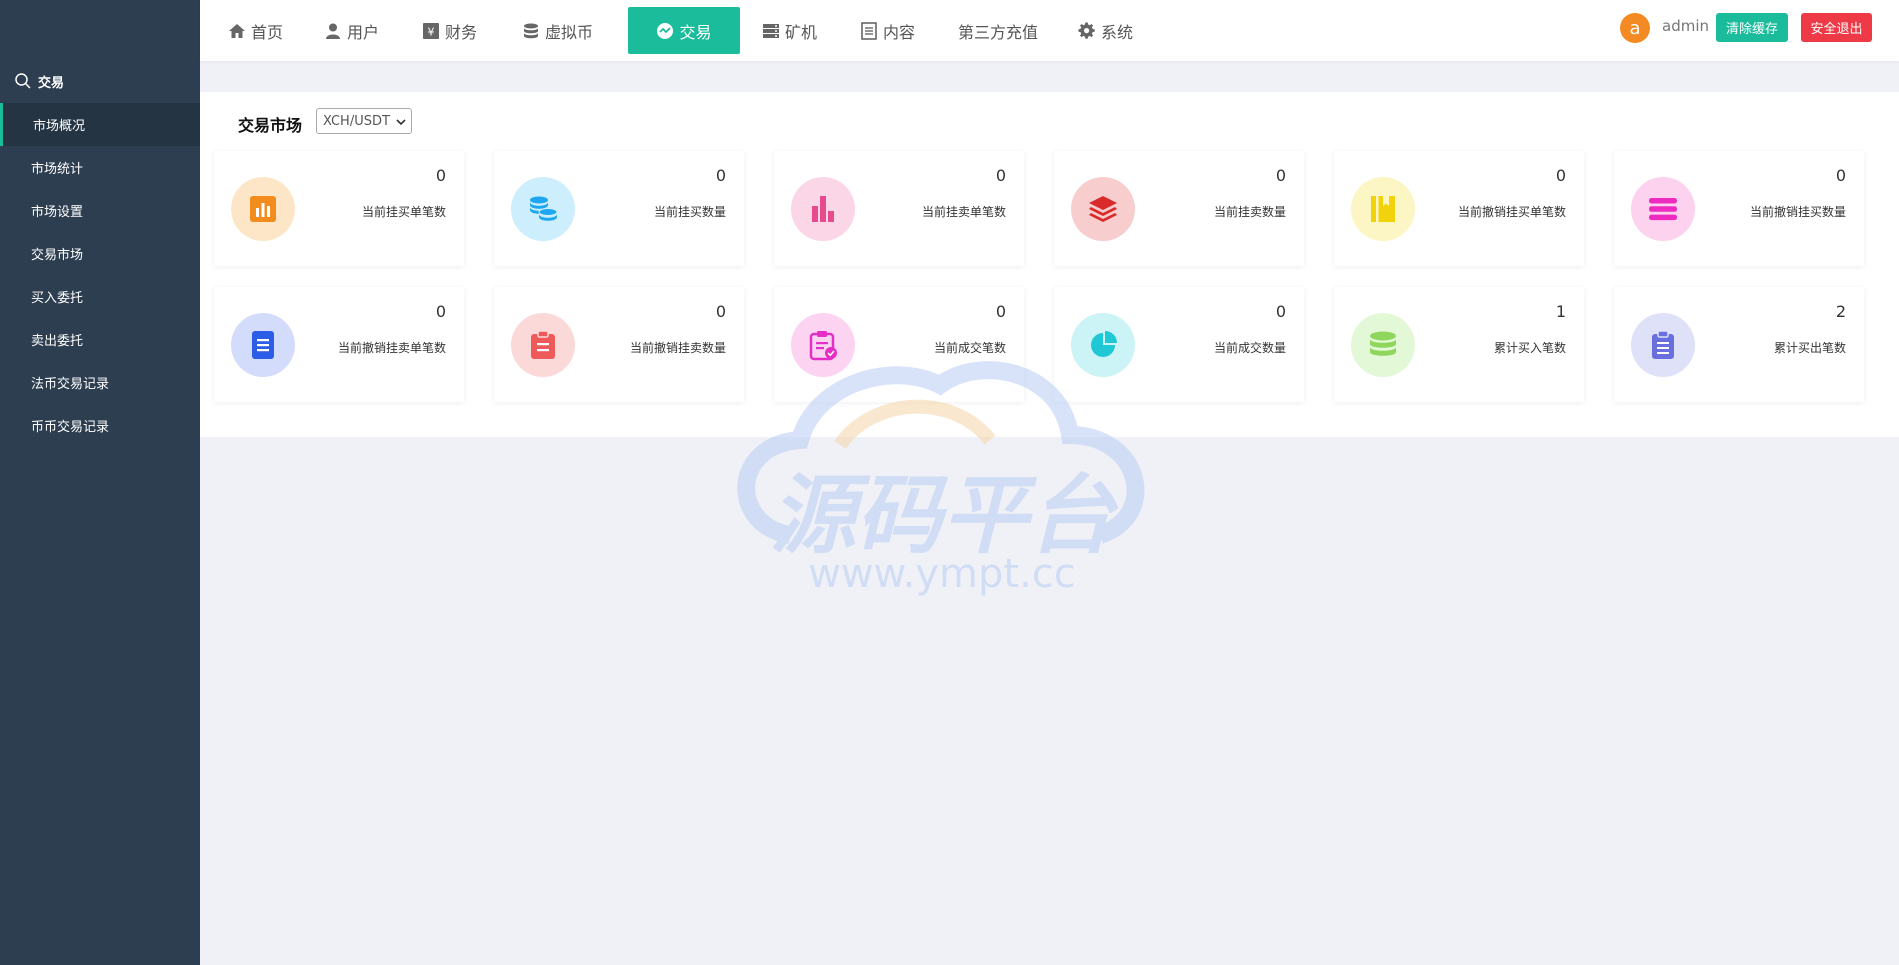 This screenshot has height=965, width=1899. I want to click on stat-card-deal-count: 0 当前成交笔数, so click(899, 344).